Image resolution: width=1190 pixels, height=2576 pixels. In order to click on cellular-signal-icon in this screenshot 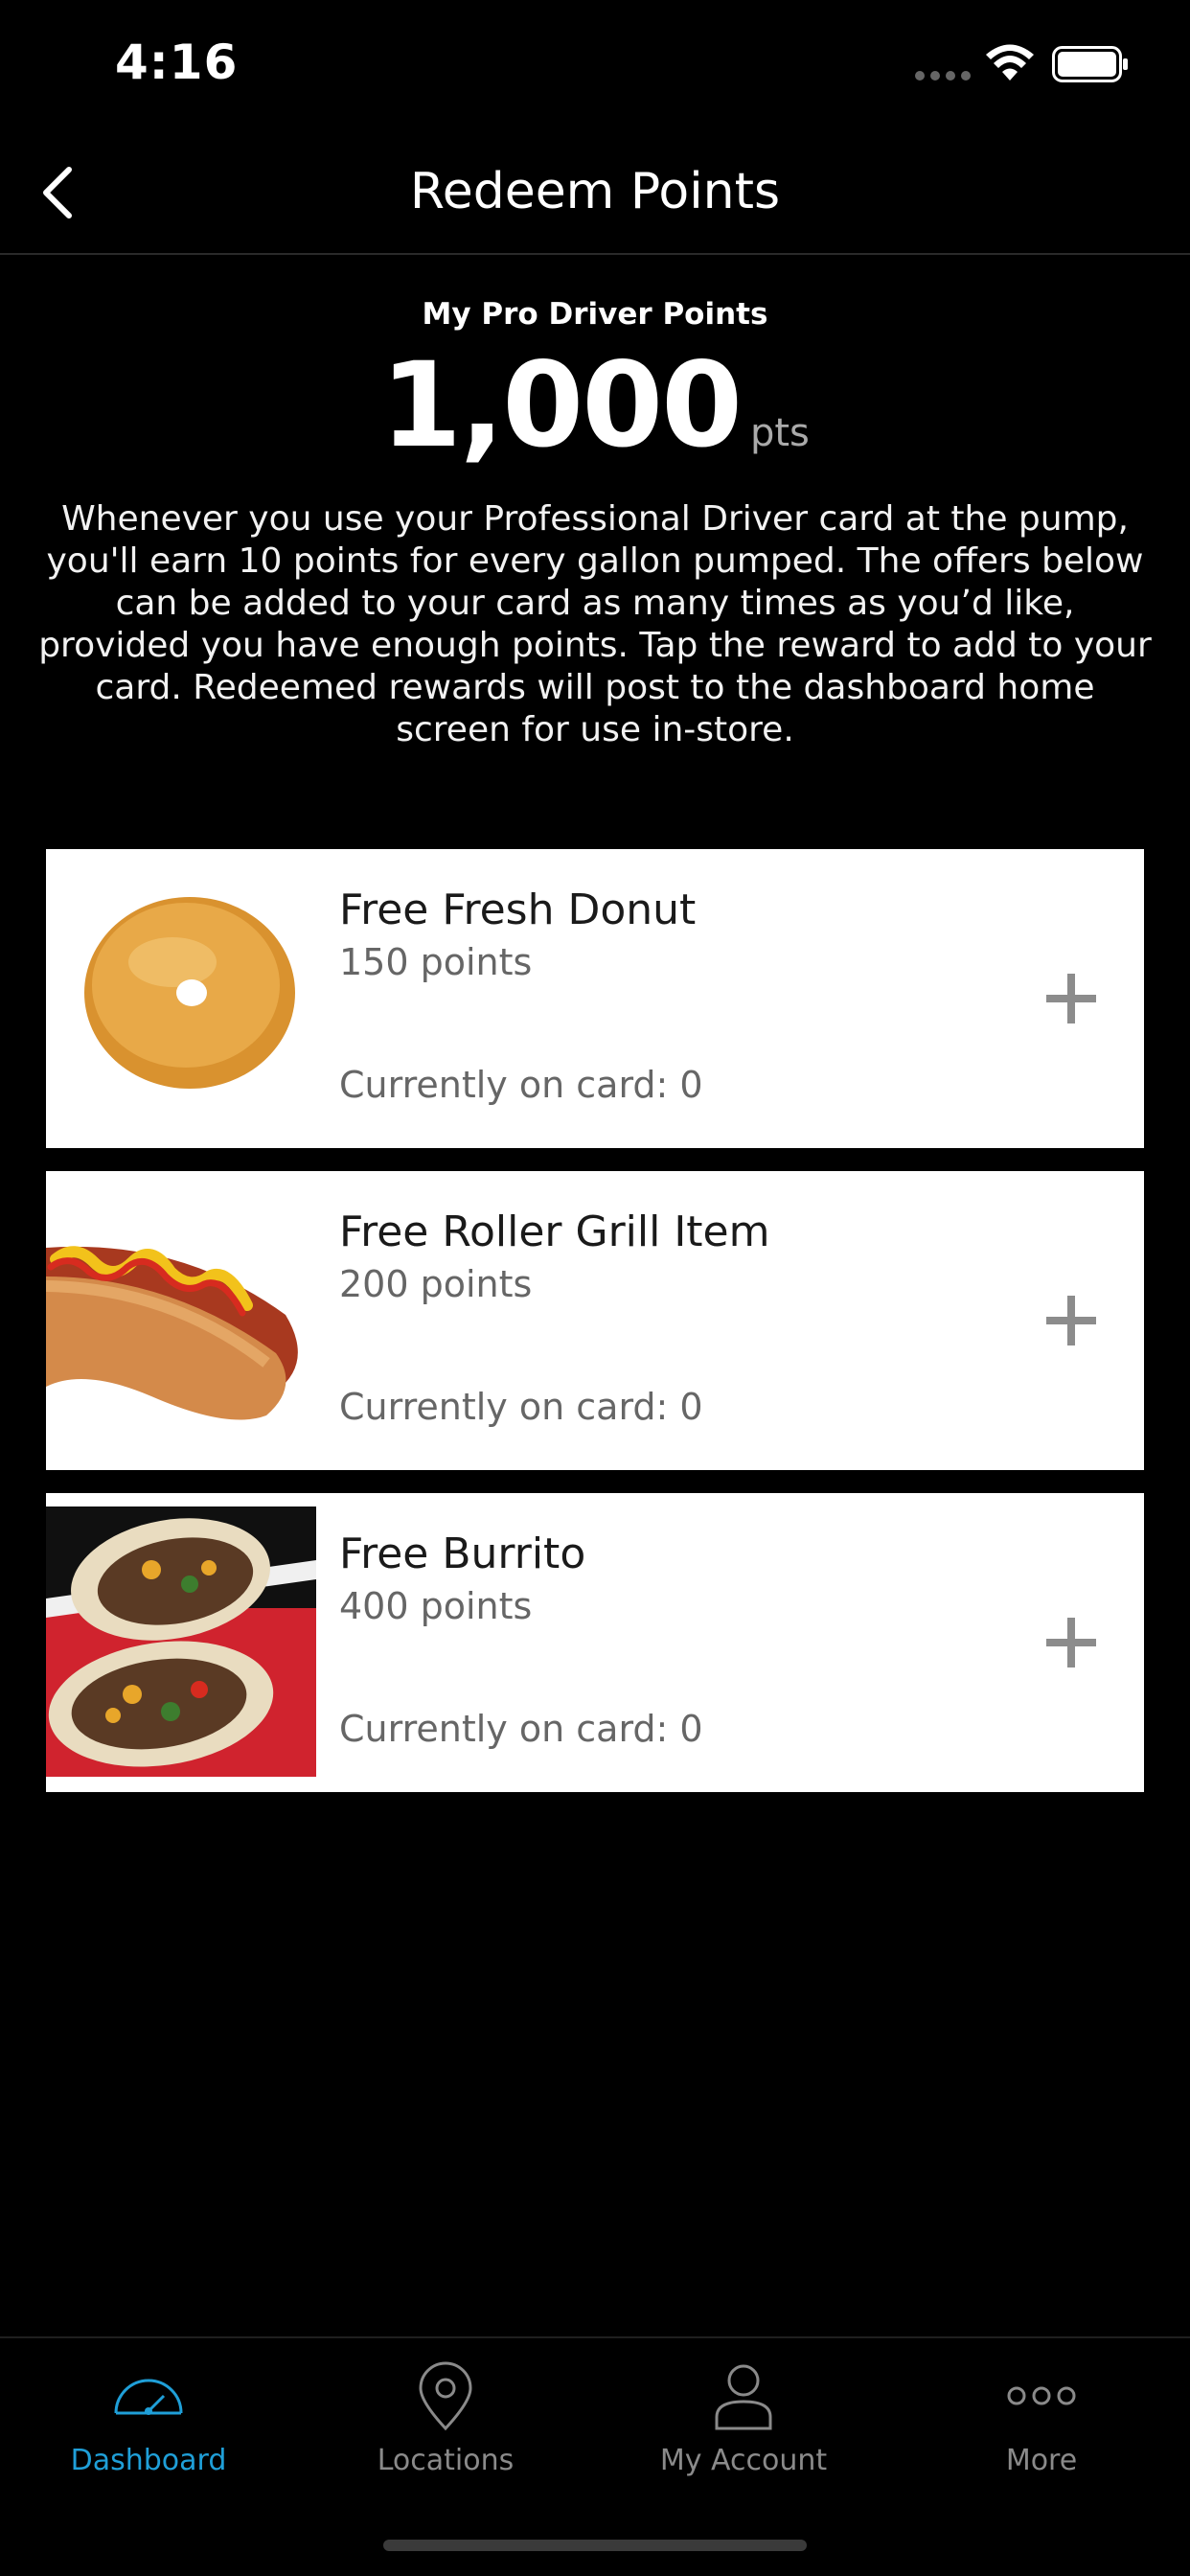, I will do `click(943, 75)`.